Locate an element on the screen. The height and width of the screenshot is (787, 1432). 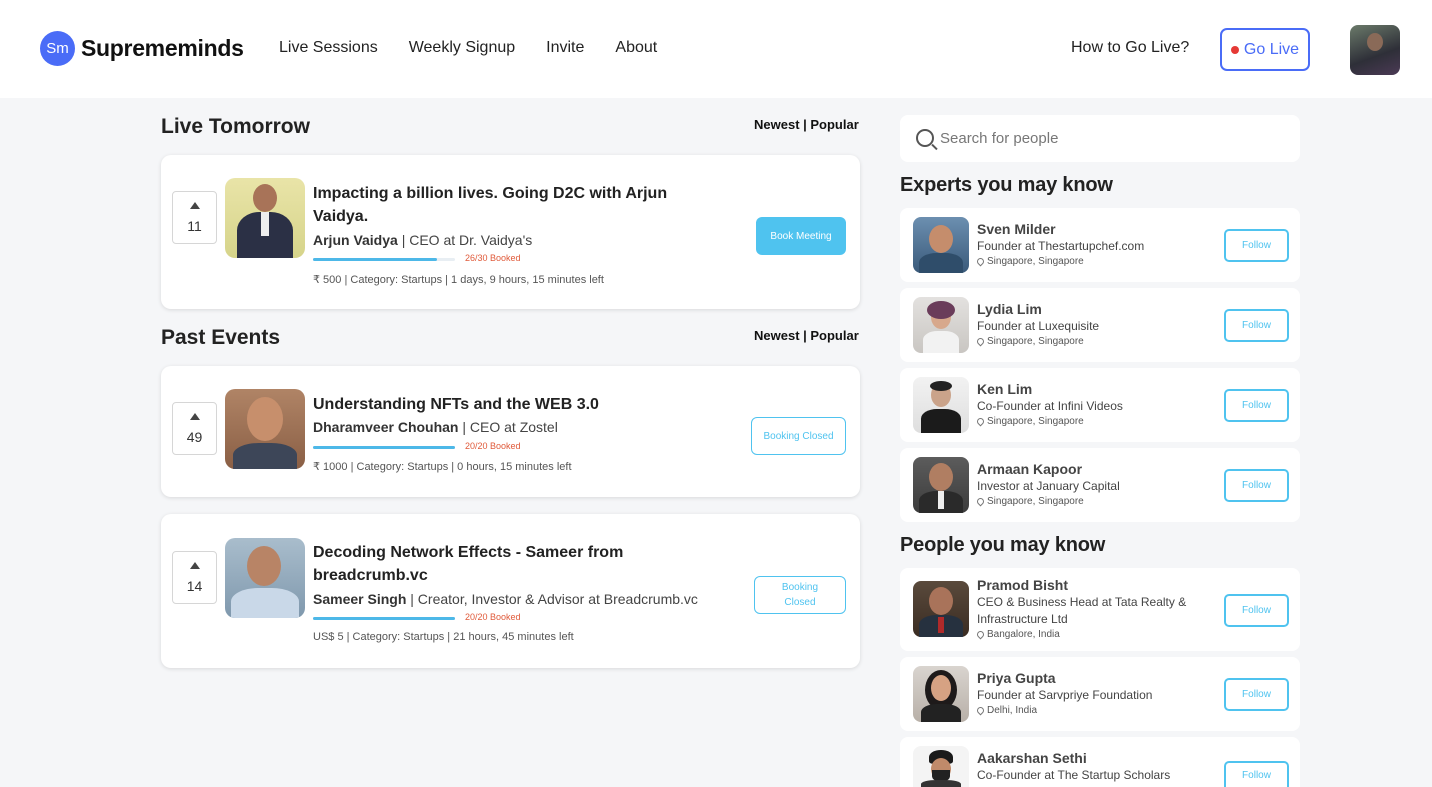
past-sort-toggle: Newest | Popular is located at coordinates (806, 335).